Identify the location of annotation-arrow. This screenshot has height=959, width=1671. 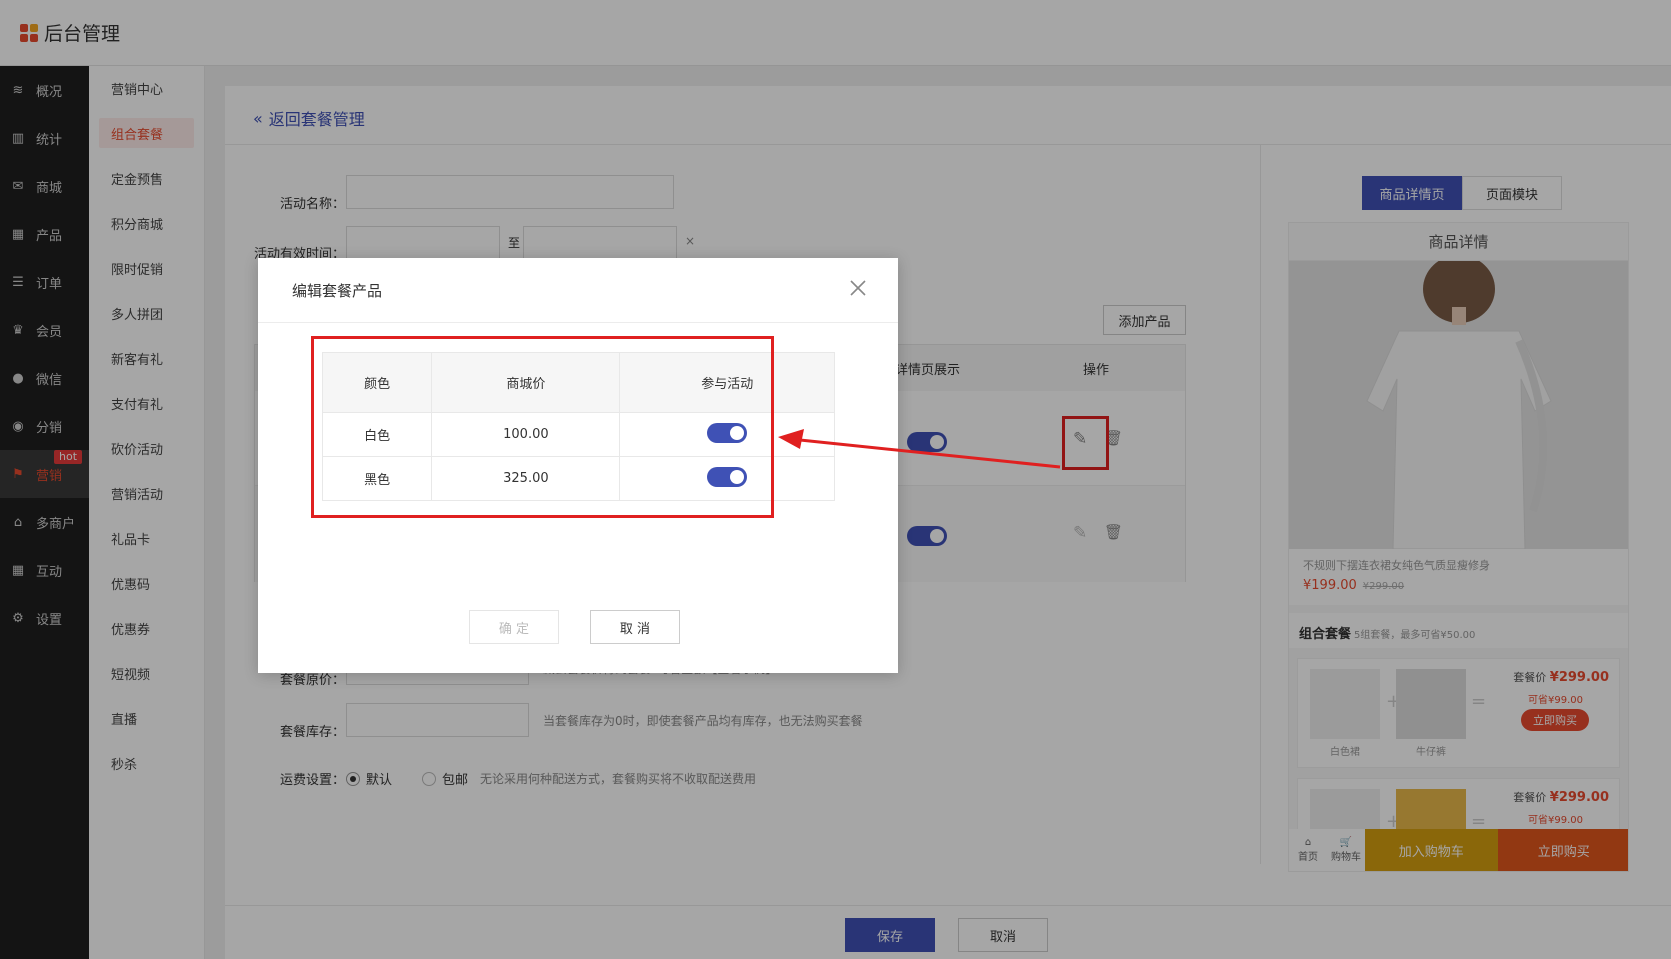
(919, 449).